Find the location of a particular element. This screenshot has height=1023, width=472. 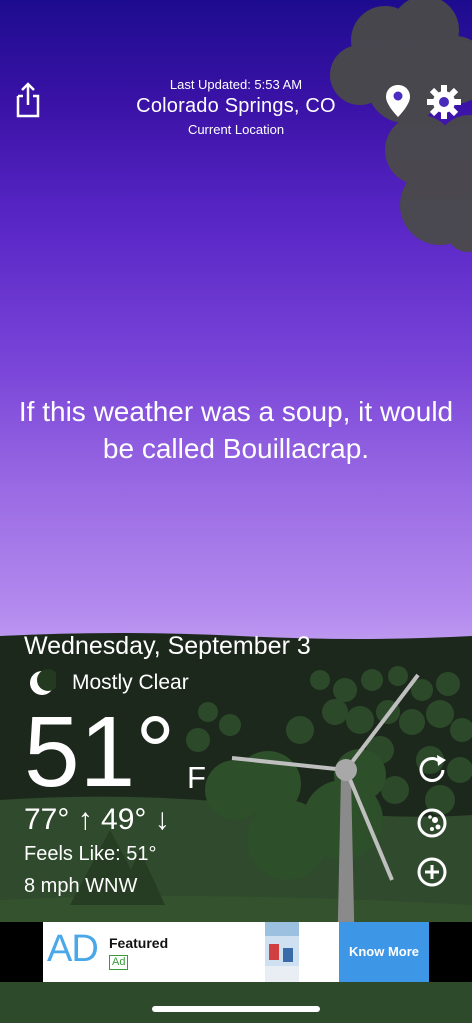

refresh-button is located at coordinates (432, 770).